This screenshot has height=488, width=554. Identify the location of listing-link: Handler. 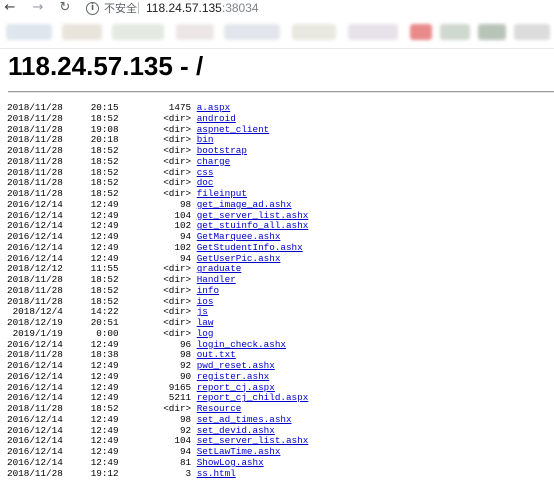
(216, 279).